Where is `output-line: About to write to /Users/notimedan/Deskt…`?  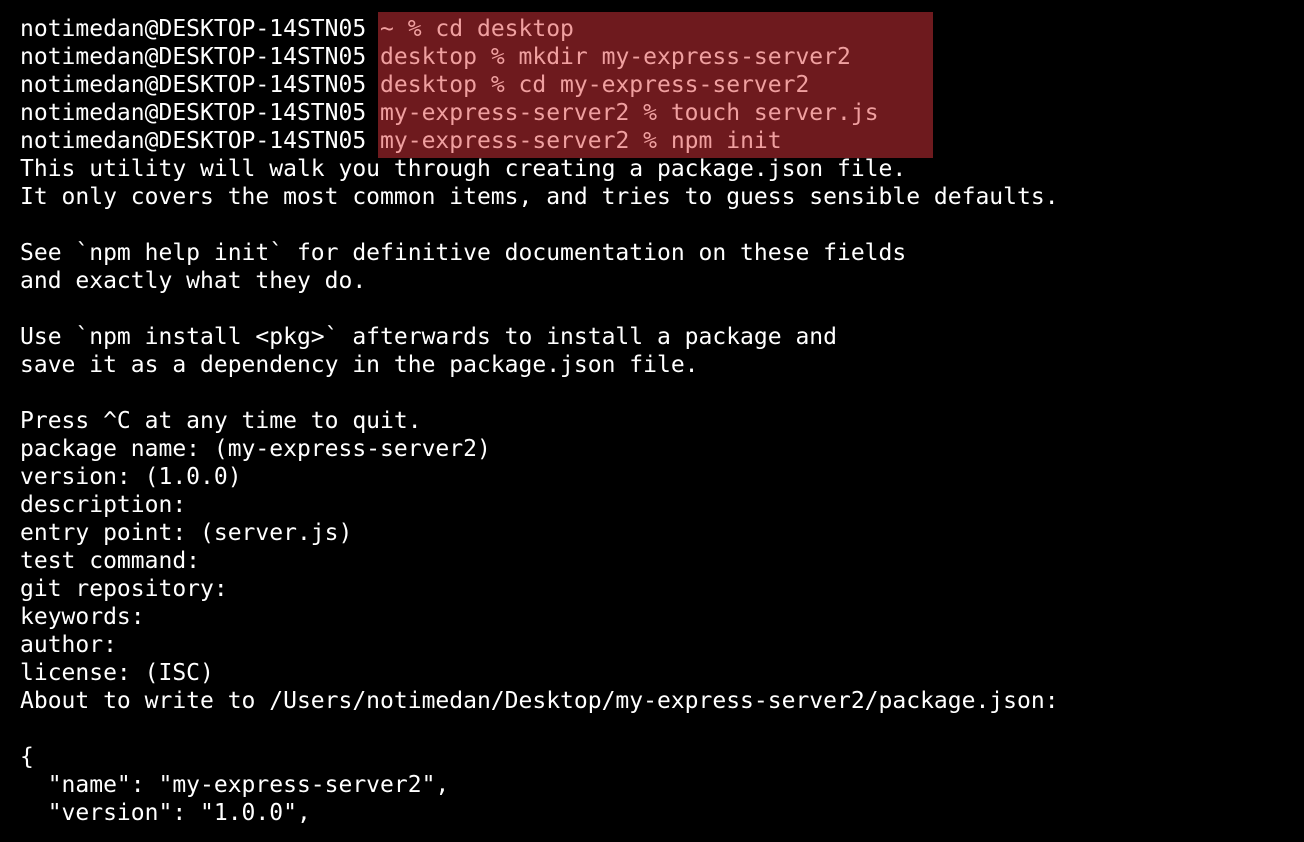
output-line: About to write to /Users/notimedan/Deskt… is located at coordinates (539, 701).